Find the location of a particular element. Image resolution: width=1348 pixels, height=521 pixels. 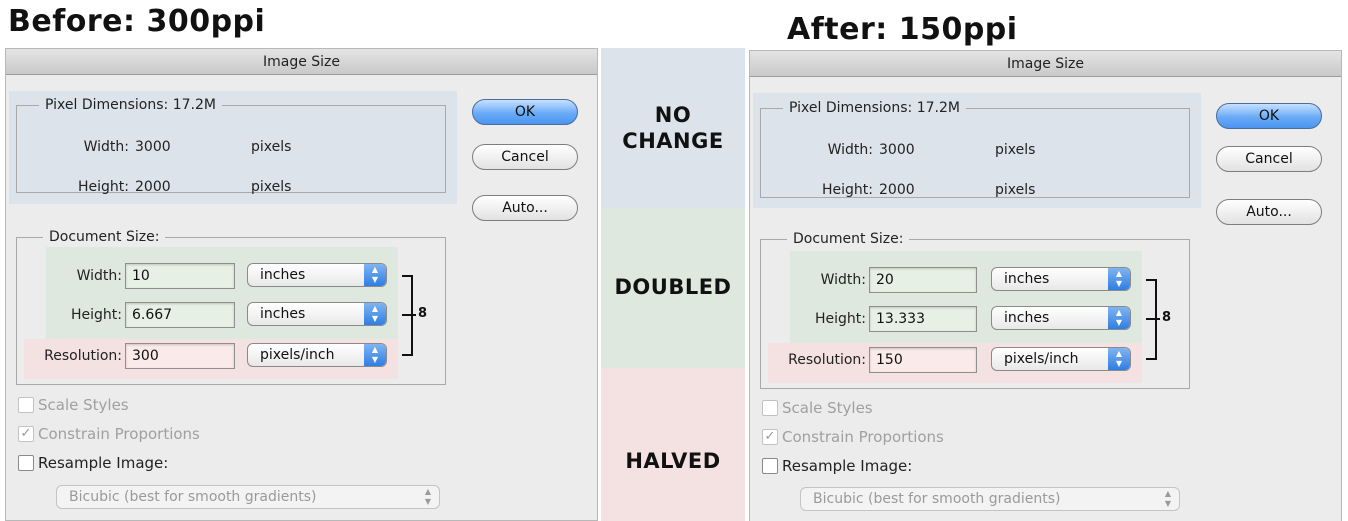

comparison-no-change-line1: NO is located at coordinates (673, 115).